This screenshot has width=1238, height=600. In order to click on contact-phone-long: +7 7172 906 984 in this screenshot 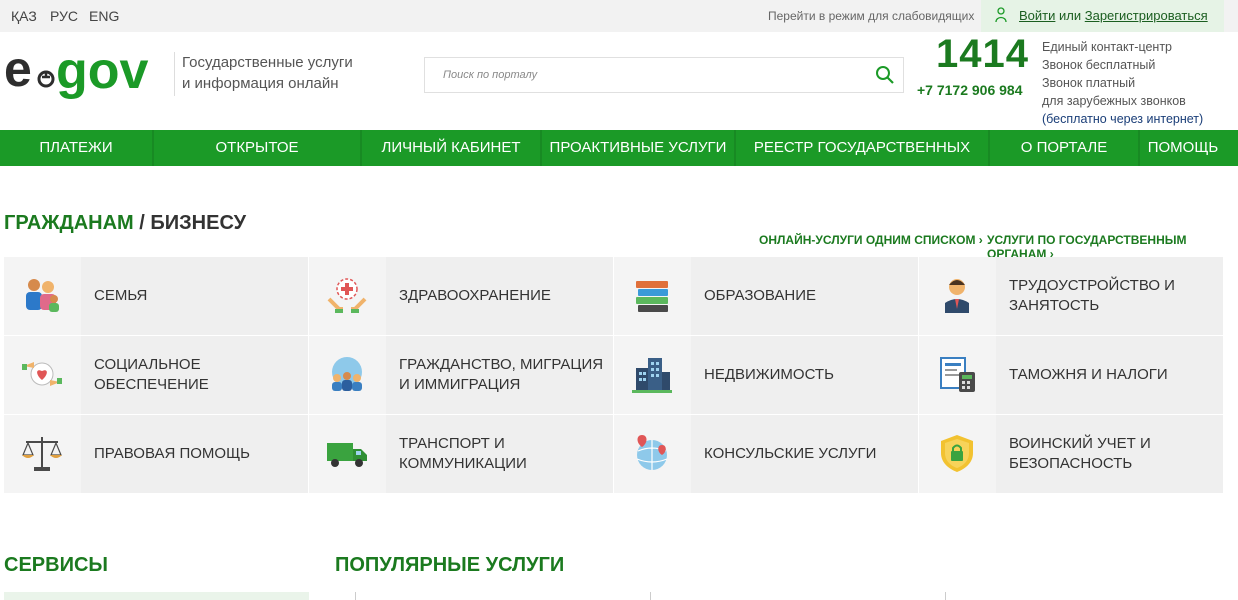, I will do `click(970, 90)`.